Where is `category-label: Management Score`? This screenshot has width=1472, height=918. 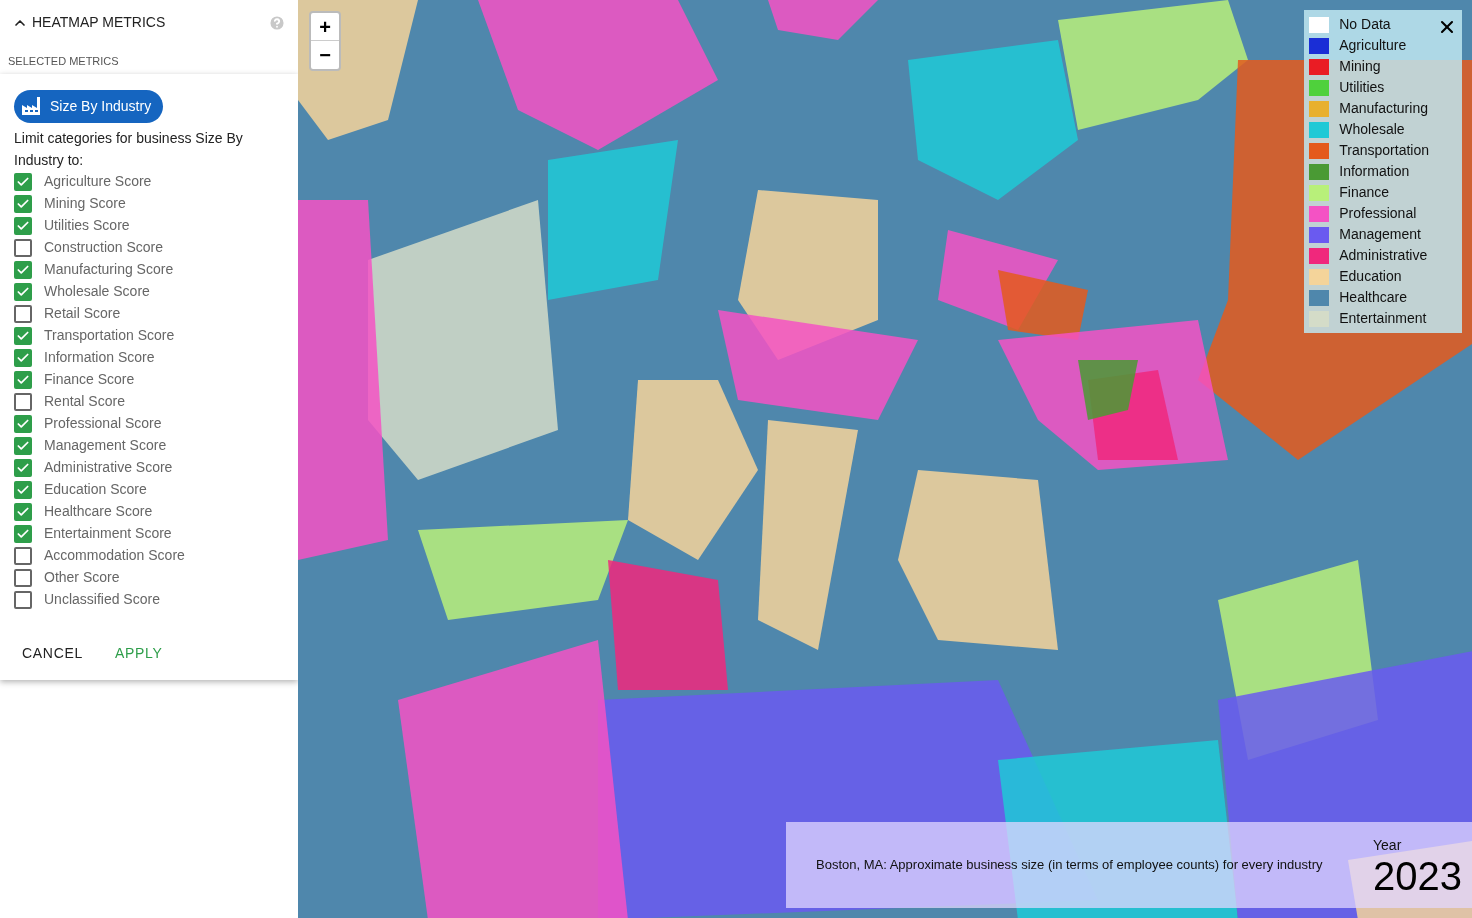 category-label: Management Score is located at coordinates (105, 445).